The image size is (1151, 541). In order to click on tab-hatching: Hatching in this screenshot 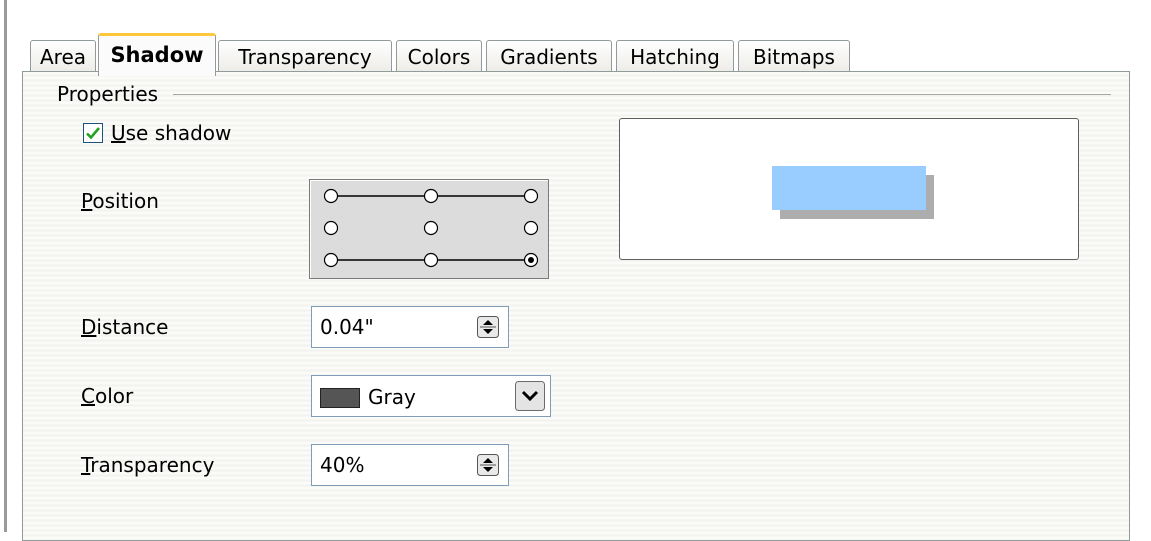, I will do `click(675, 57)`.